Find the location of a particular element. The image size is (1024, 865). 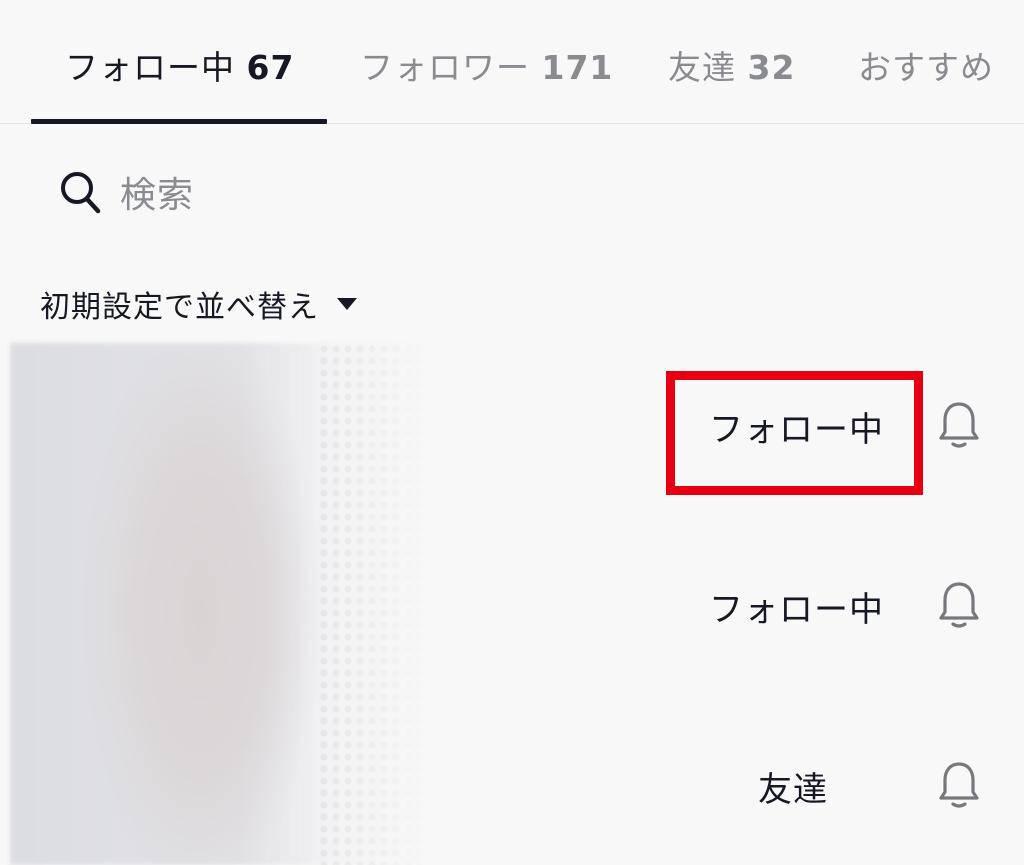

search-icon is located at coordinates (80, 192).